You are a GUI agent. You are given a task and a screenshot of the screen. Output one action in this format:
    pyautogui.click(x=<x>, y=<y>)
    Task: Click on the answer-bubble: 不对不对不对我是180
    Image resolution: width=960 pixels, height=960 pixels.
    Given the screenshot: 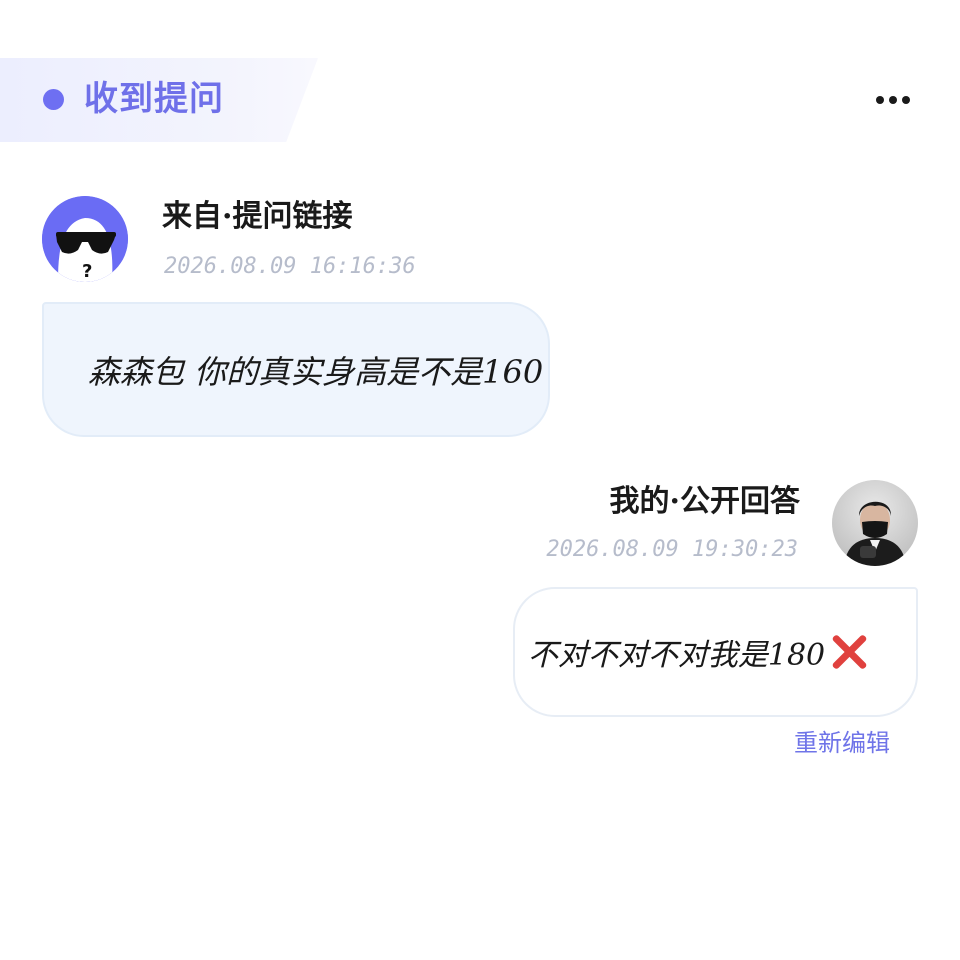 What is the action you would take?
    pyautogui.click(x=715, y=652)
    